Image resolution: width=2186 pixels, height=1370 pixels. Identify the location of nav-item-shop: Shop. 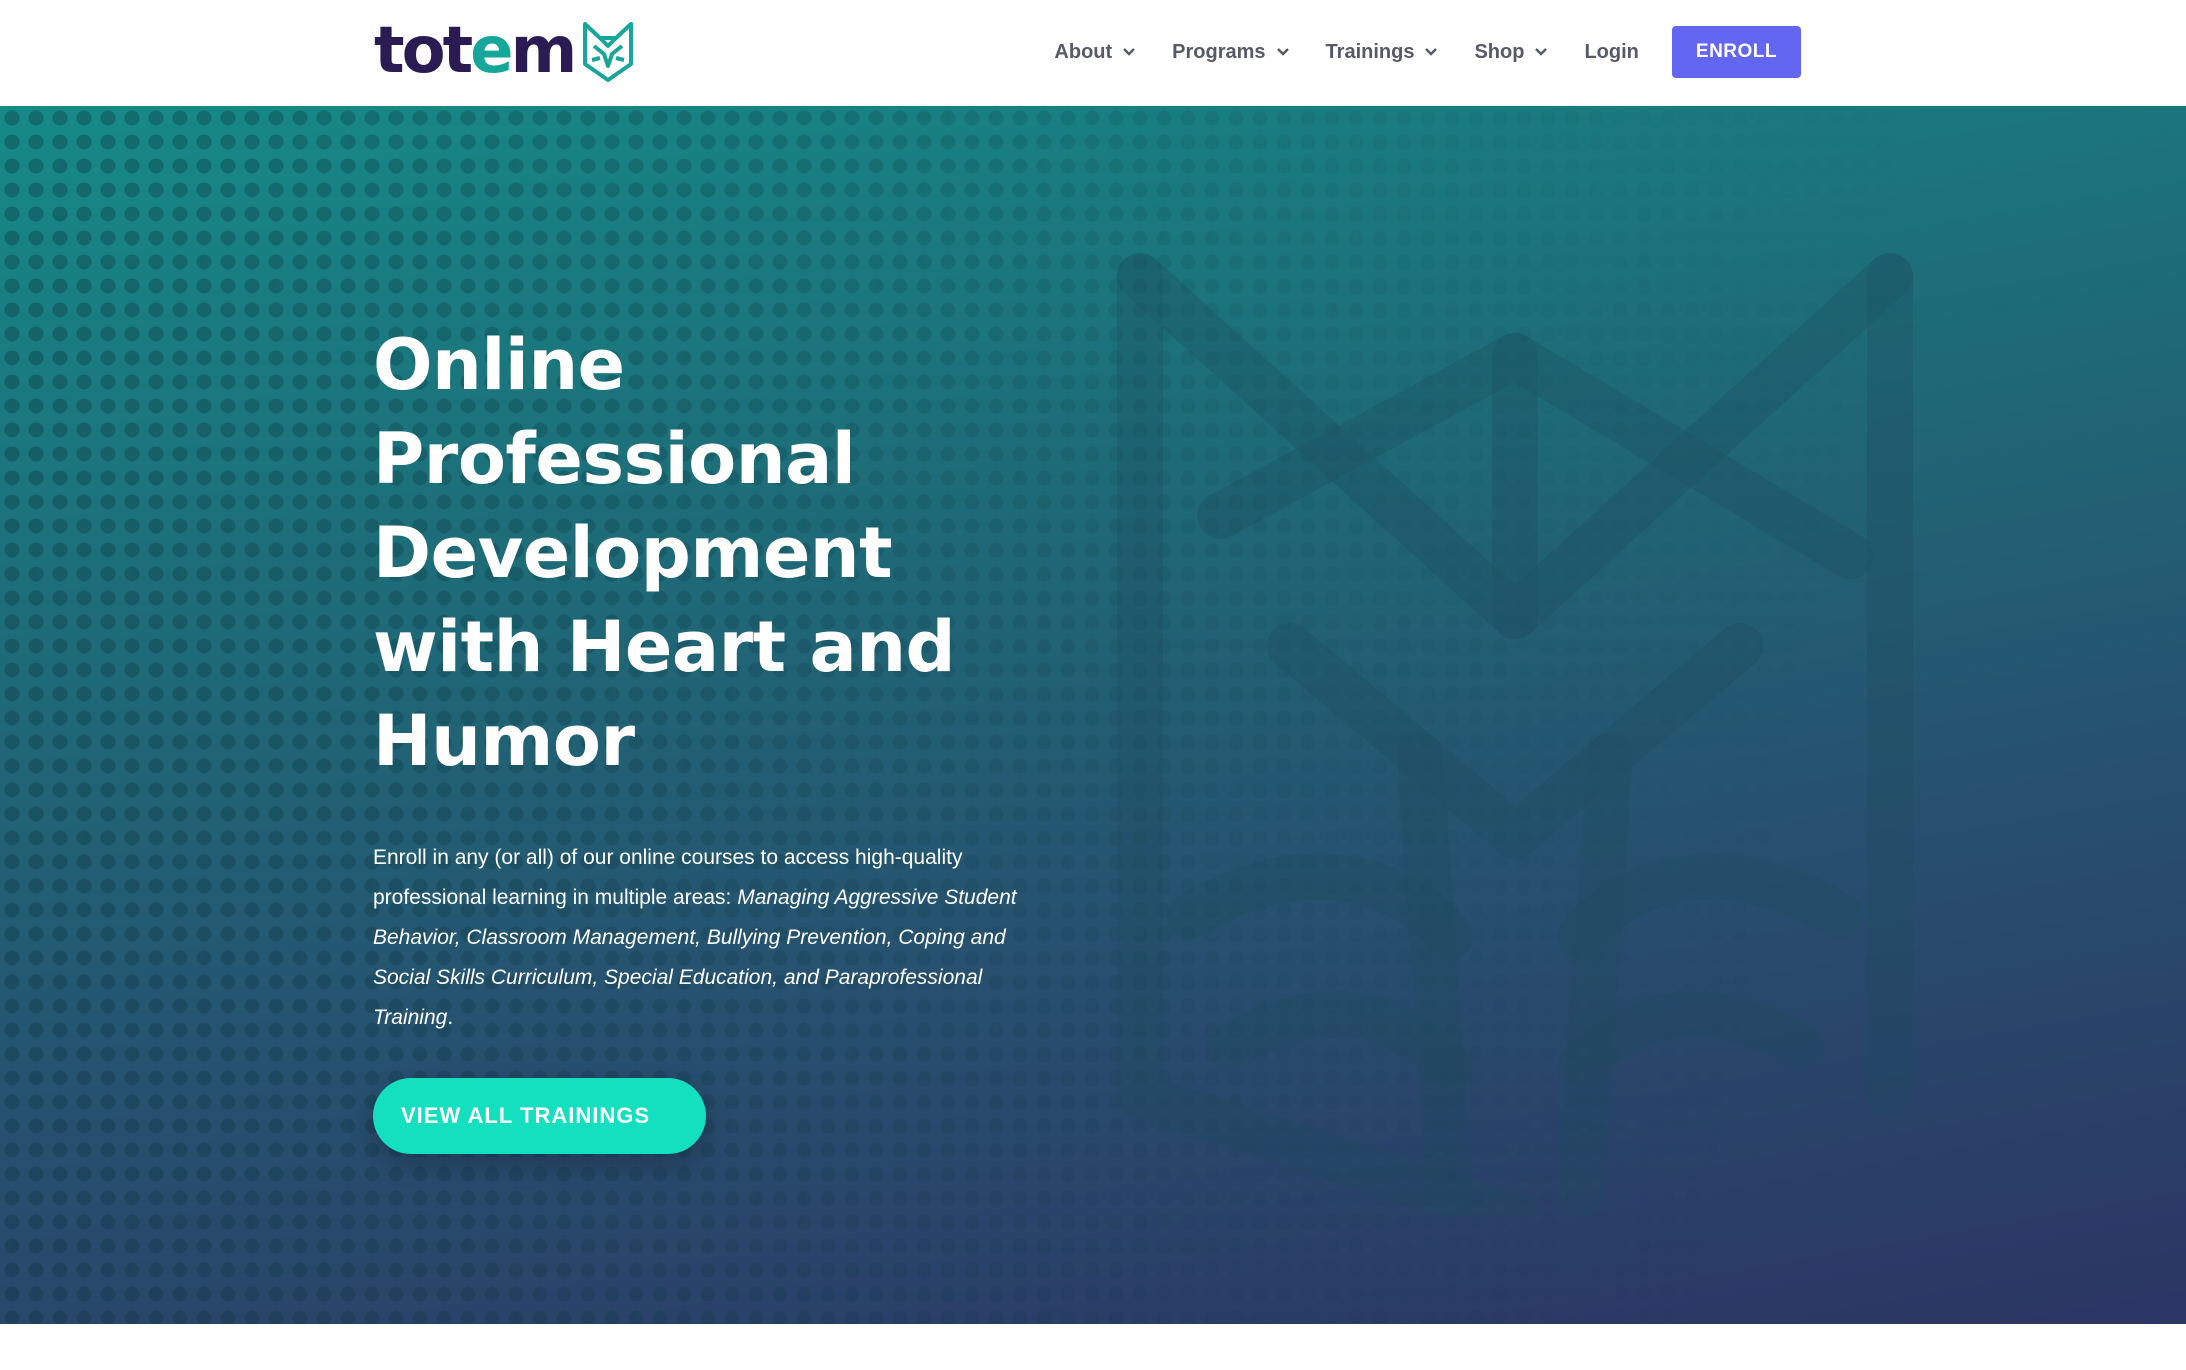
(1511, 52).